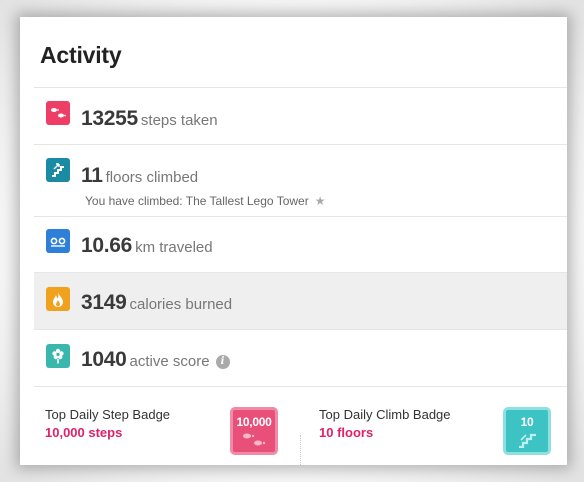 The height and width of the screenshot is (482, 584). What do you see at coordinates (58, 356) in the screenshot?
I see `flower-icon` at bounding box center [58, 356].